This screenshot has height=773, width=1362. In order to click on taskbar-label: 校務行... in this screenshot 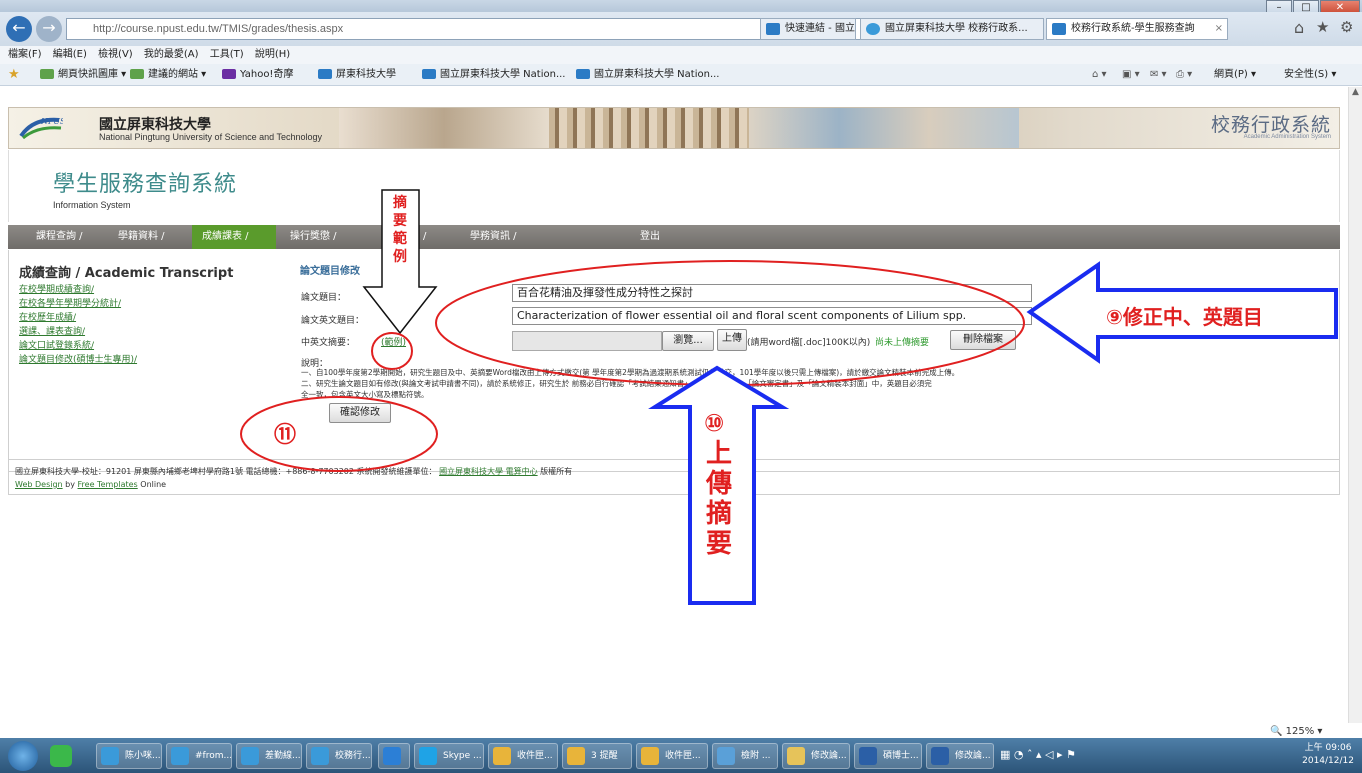, I will do `click(353, 756)`.